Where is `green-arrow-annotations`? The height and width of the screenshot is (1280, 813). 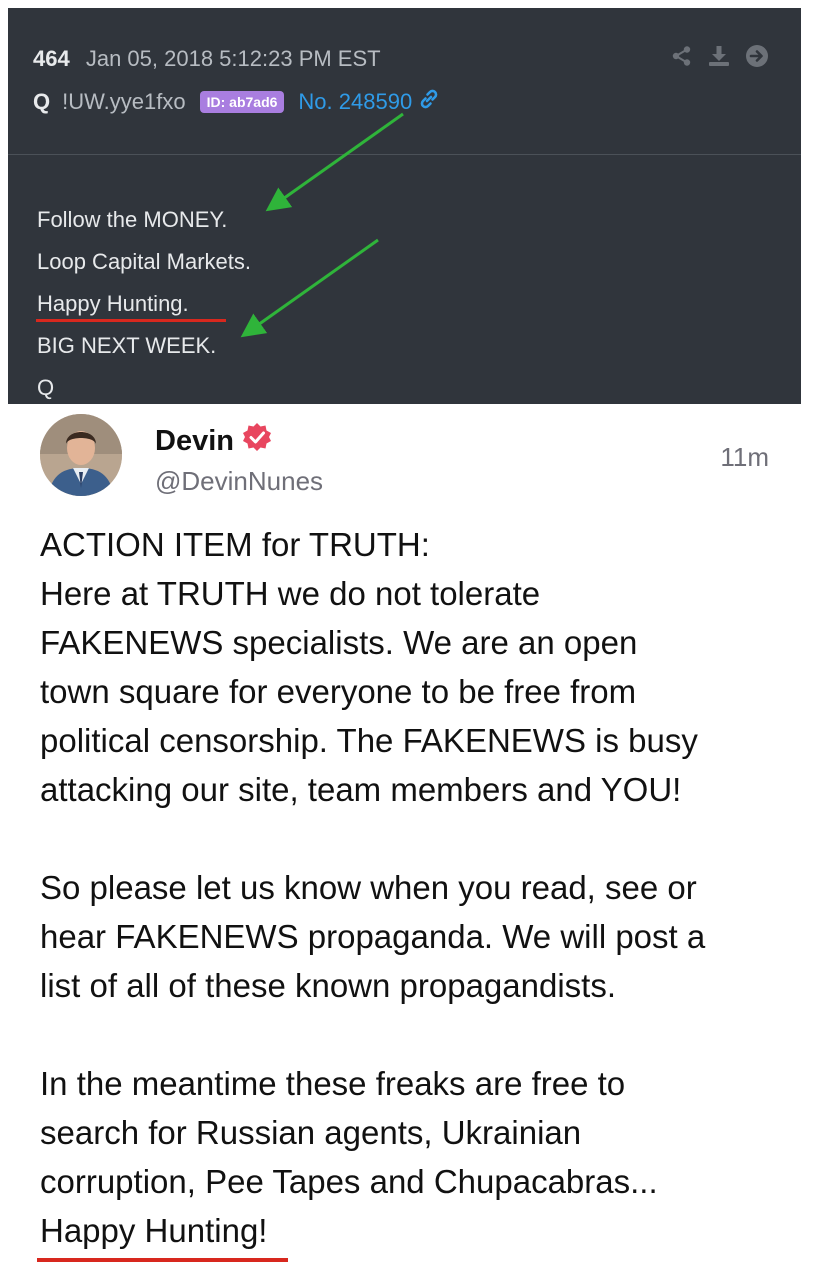 green-arrow-annotations is located at coordinates (322, 225).